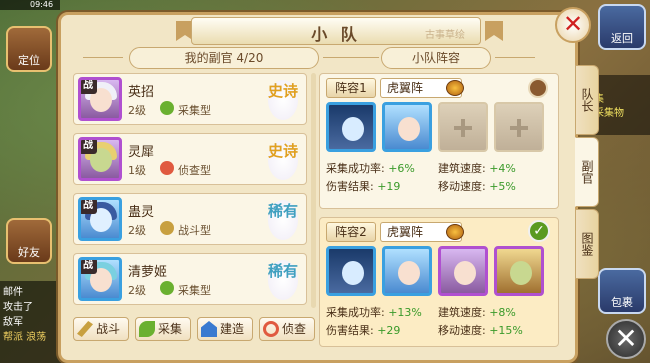 This screenshot has width=650, height=363. I want to click on close-button: ✕, so click(573, 25).